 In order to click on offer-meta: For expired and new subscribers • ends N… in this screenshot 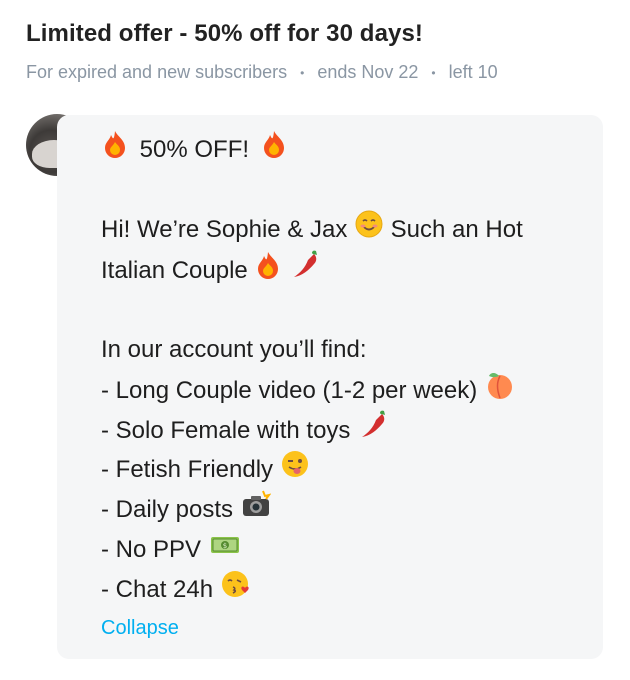, I will do `click(262, 72)`.